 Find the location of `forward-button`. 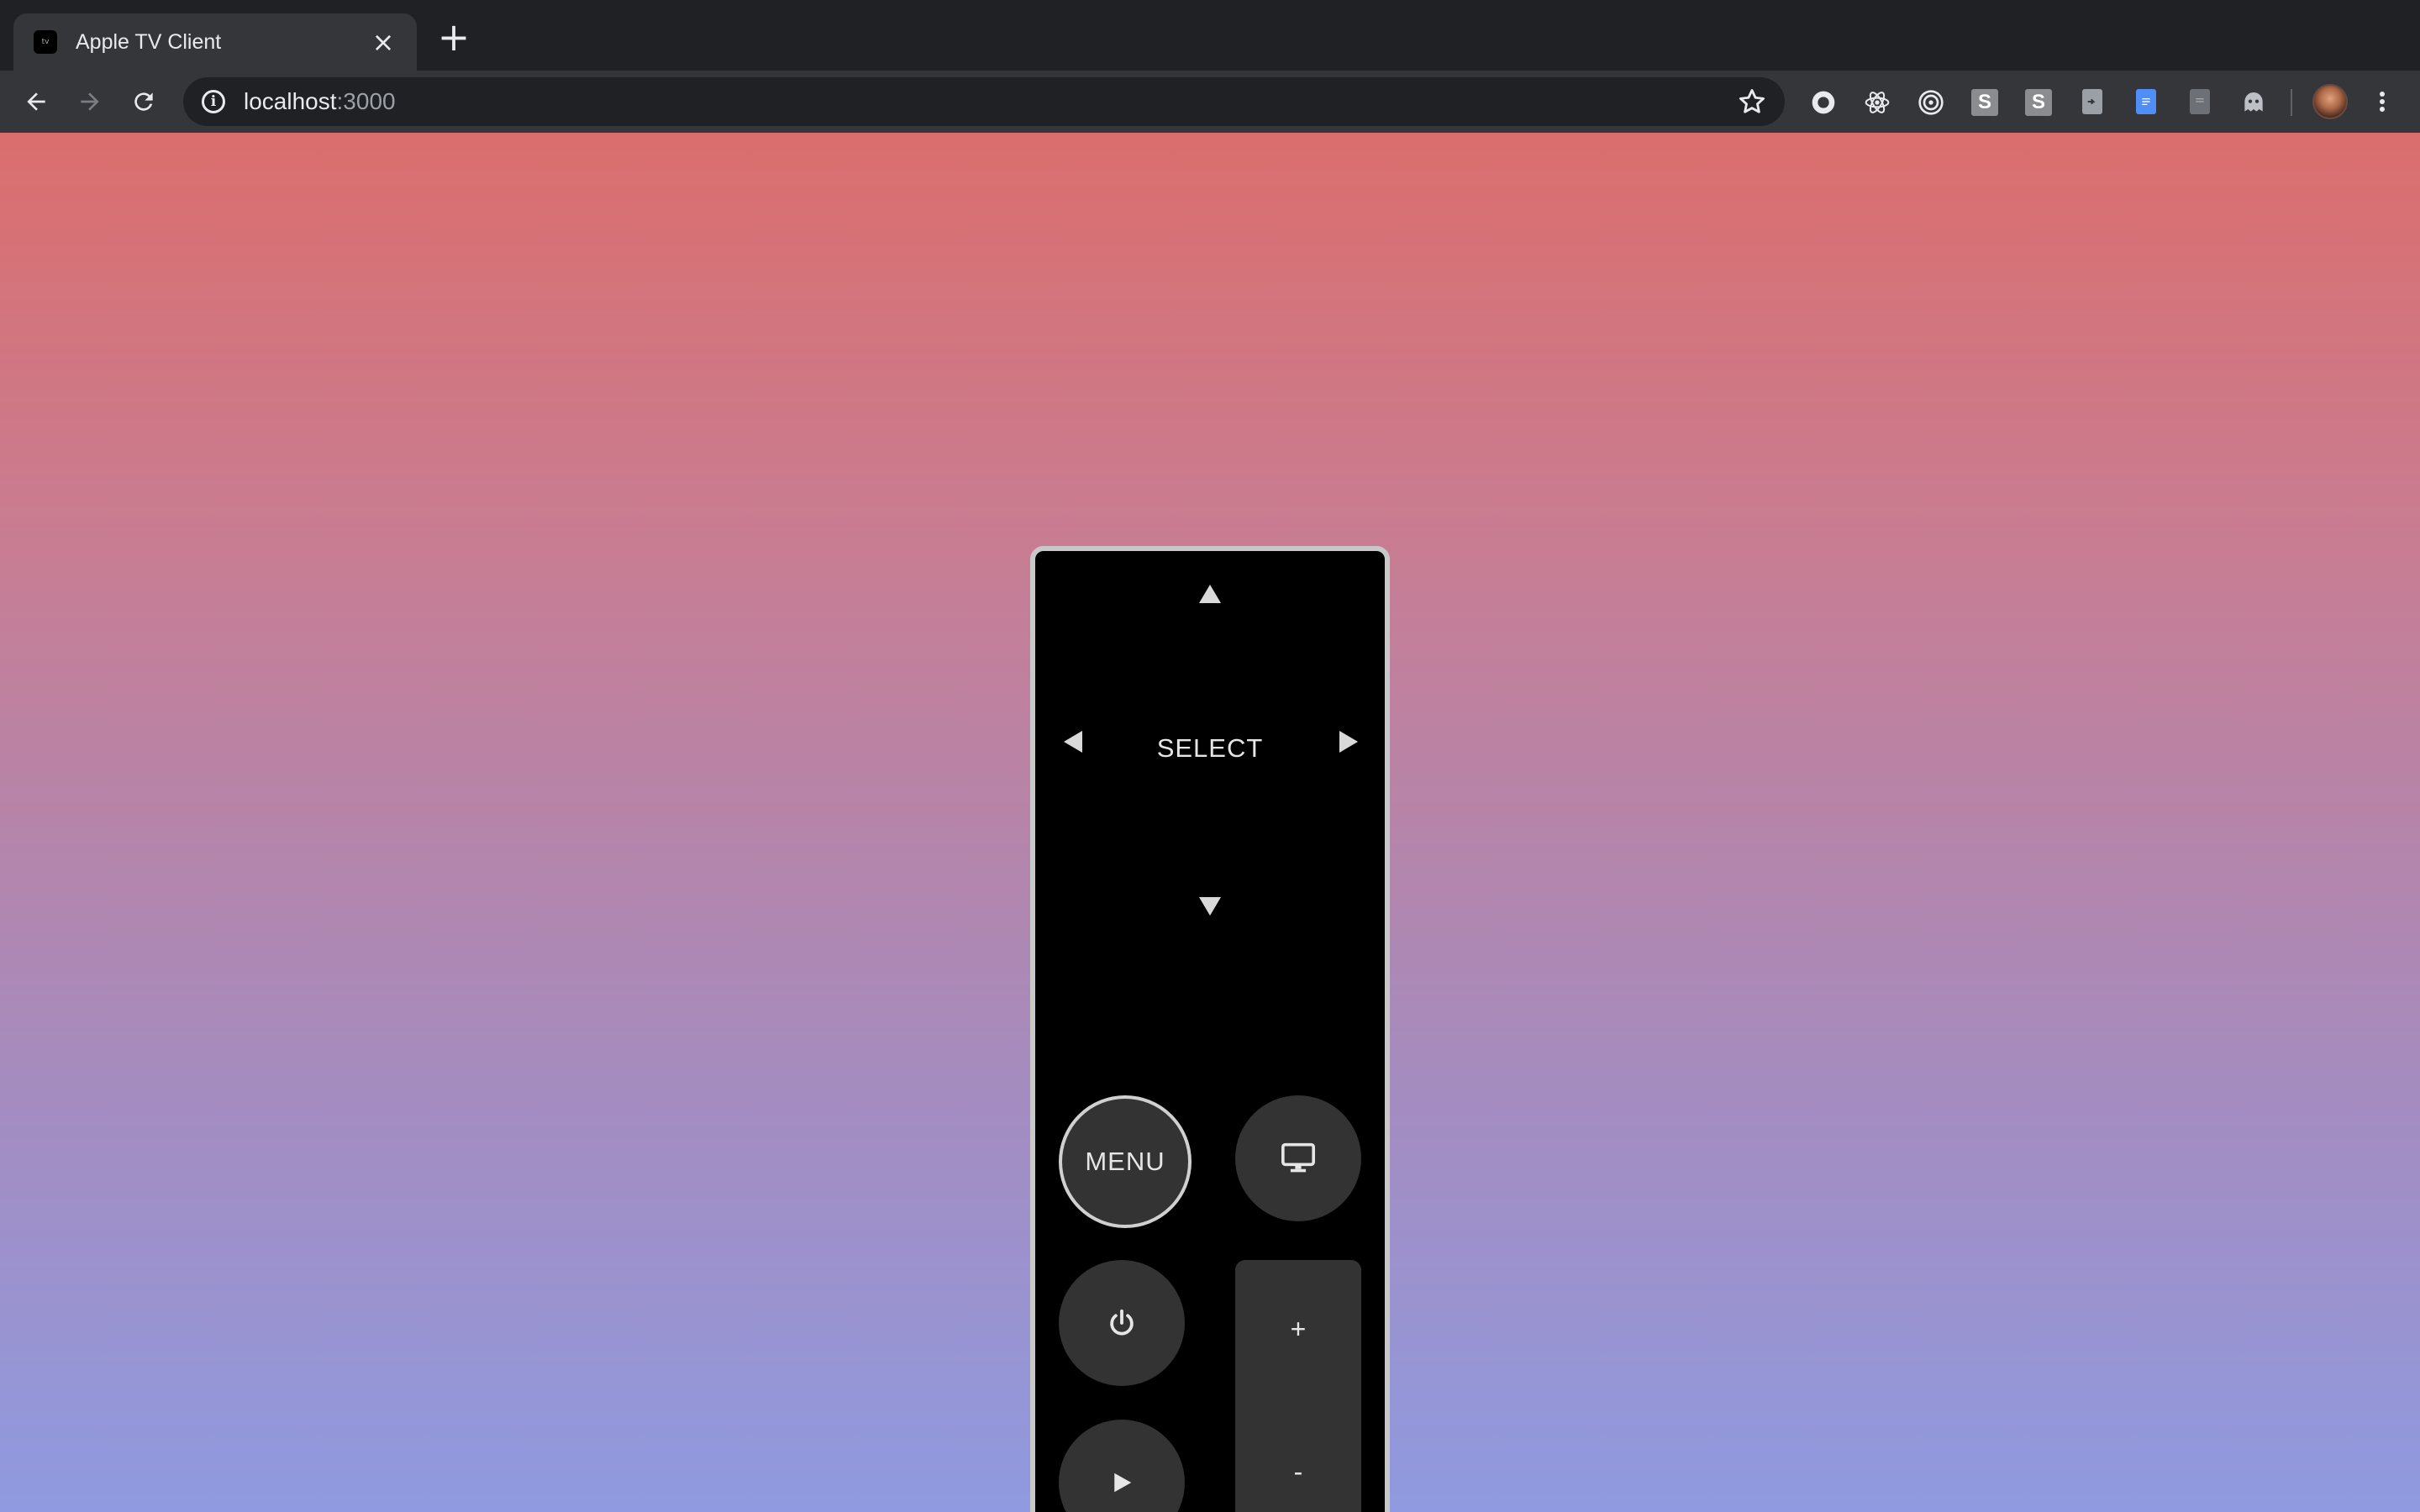

forward-button is located at coordinates (90, 102).